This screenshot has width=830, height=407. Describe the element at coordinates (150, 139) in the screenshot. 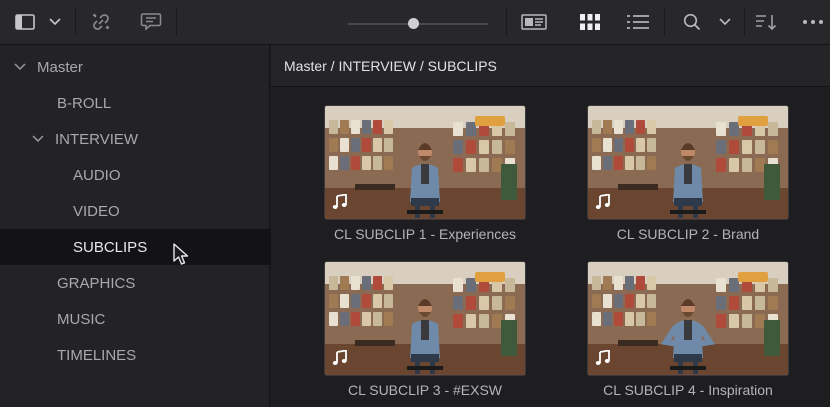

I see `bin-interview: INTERVIEW` at that location.